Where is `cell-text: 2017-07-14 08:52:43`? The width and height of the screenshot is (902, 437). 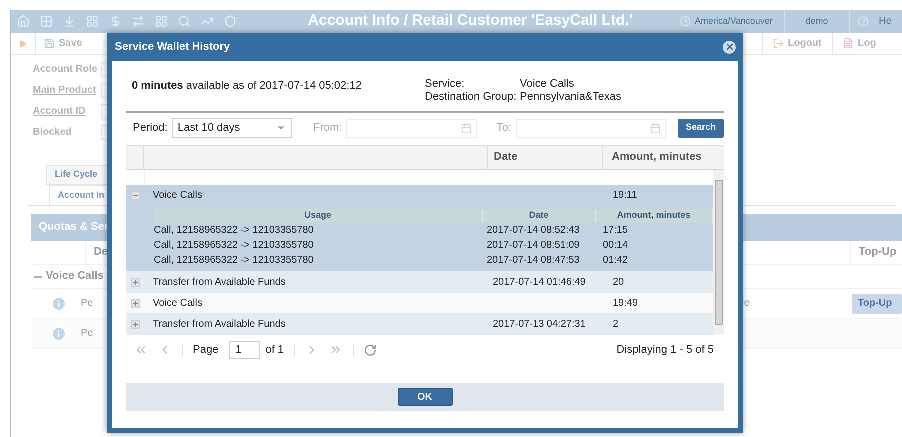 cell-text: 2017-07-14 08:52:43 is located at coordinates (534, 231).